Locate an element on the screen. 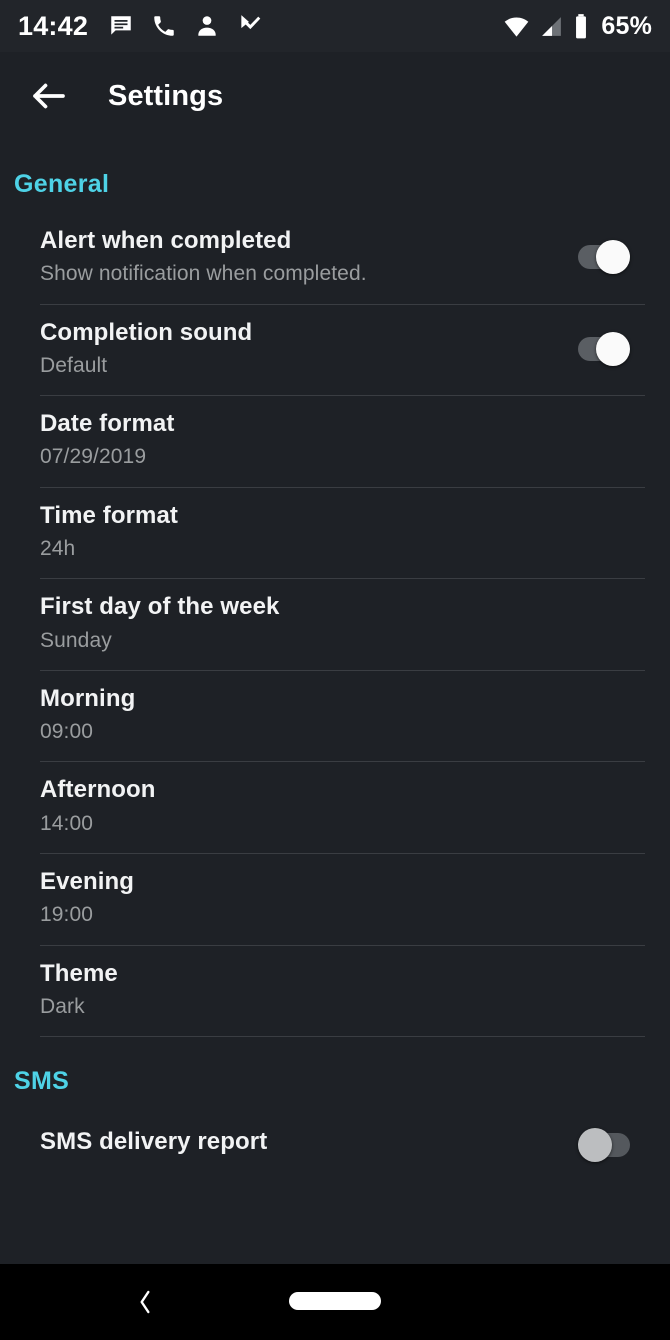 Image resolution: width=670 pixels, height=1340 pixels. setting-row-theme: Theme Dark is located at coordinates (335, 991).